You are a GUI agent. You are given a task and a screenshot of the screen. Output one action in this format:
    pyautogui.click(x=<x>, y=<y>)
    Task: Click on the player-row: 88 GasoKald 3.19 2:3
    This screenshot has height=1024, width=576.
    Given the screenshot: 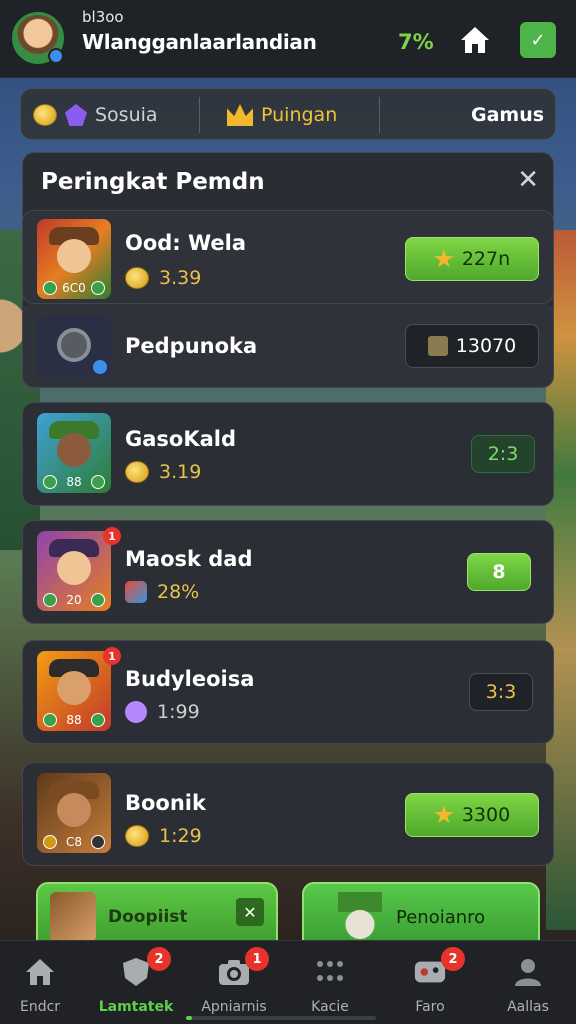 What is the action you would take?
    pyautogui.click(x=288, y=454)
    